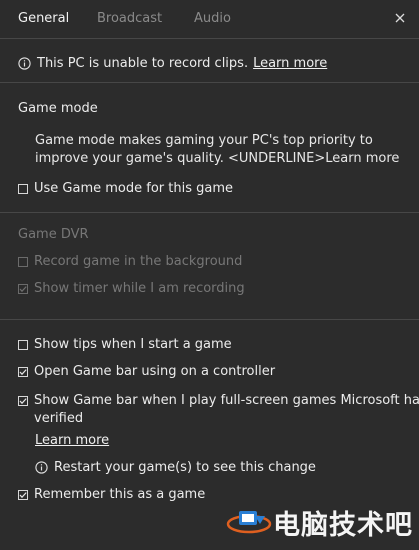 This screenshot has height=550, width=419. What do you see at coordinates (343, 525) in the screenshot?
I see `watermark-text: 电脑技术吧` at bounding box center [343, 525].